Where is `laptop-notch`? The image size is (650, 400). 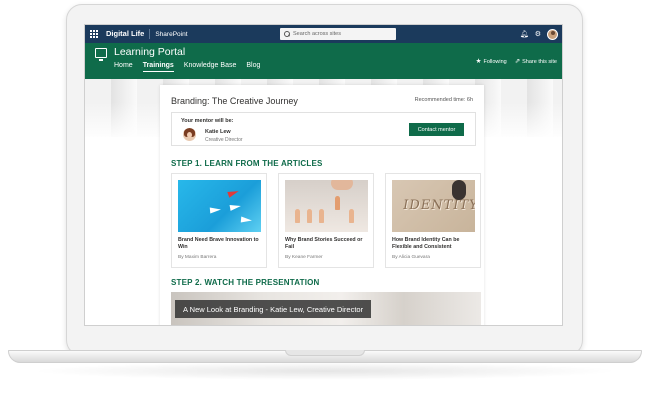
laptop-notch is located at coordinates (325, 353).